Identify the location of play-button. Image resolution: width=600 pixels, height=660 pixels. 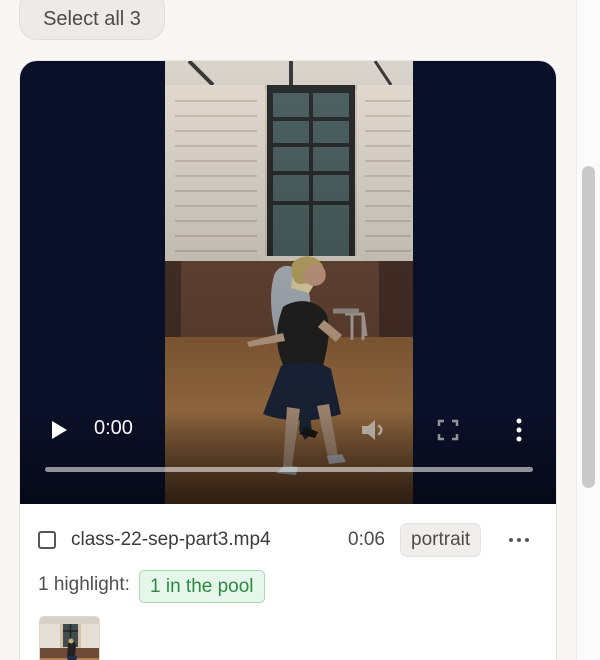
(59, 430).